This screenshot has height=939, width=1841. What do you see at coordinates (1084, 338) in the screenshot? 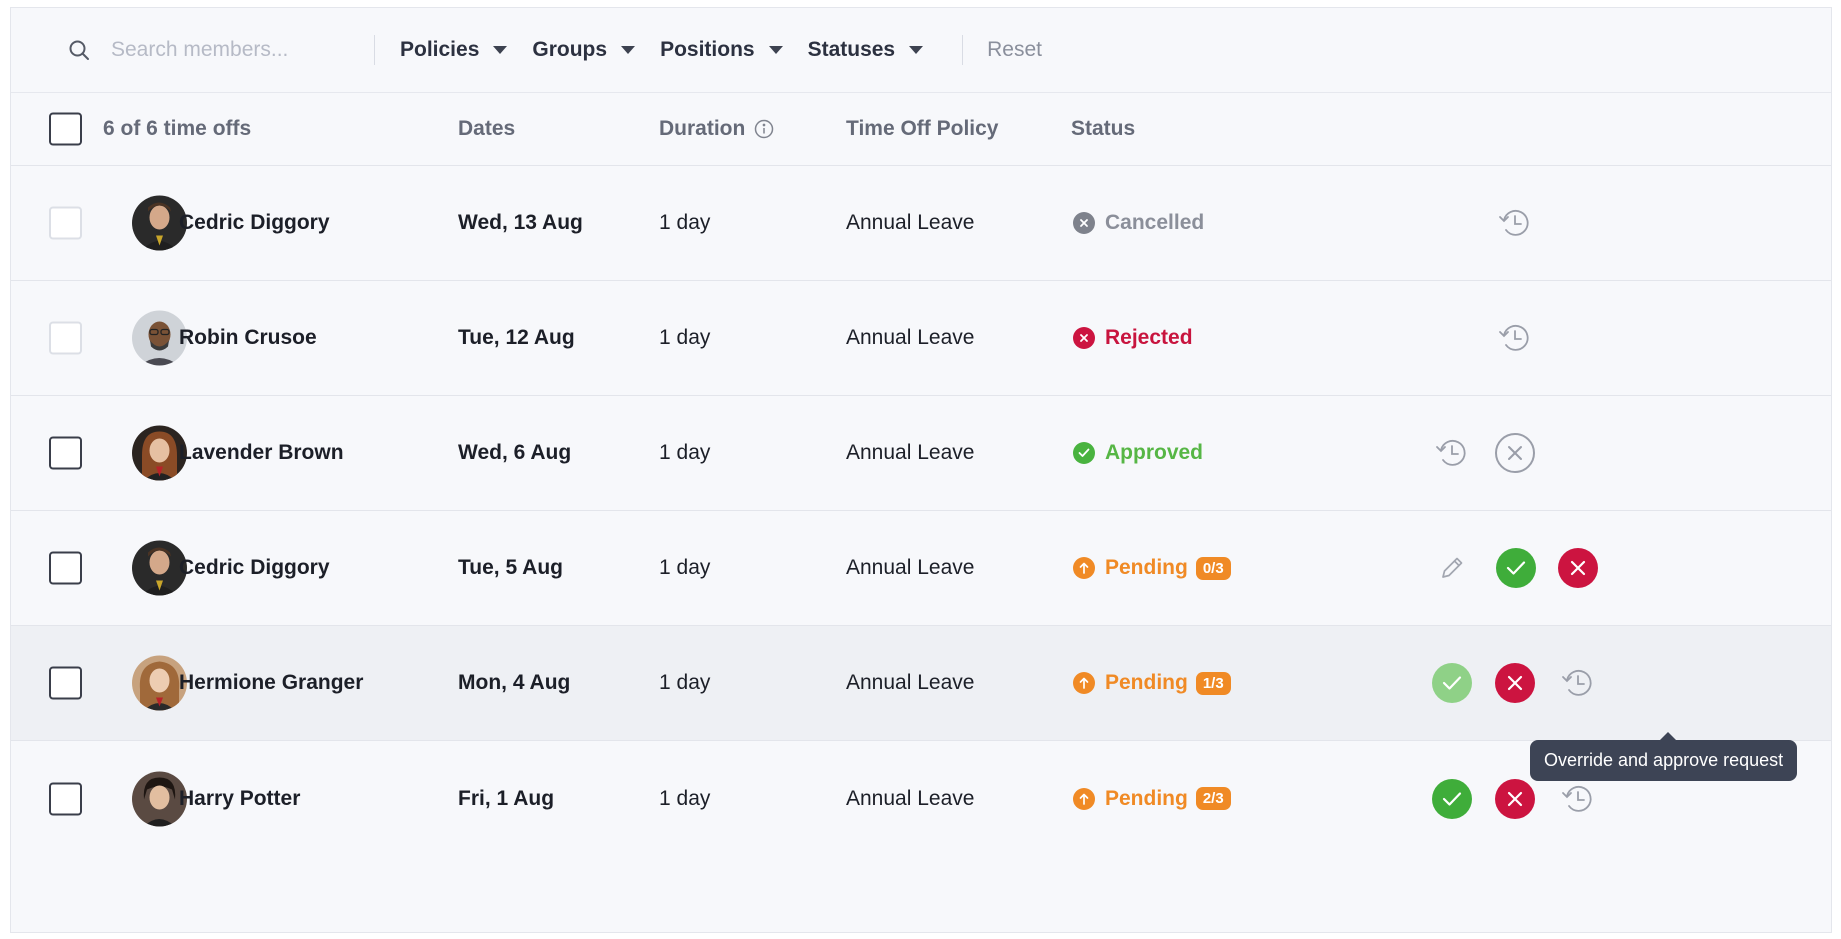
I see `rejected-icon` at bounding box center [1084, 338].